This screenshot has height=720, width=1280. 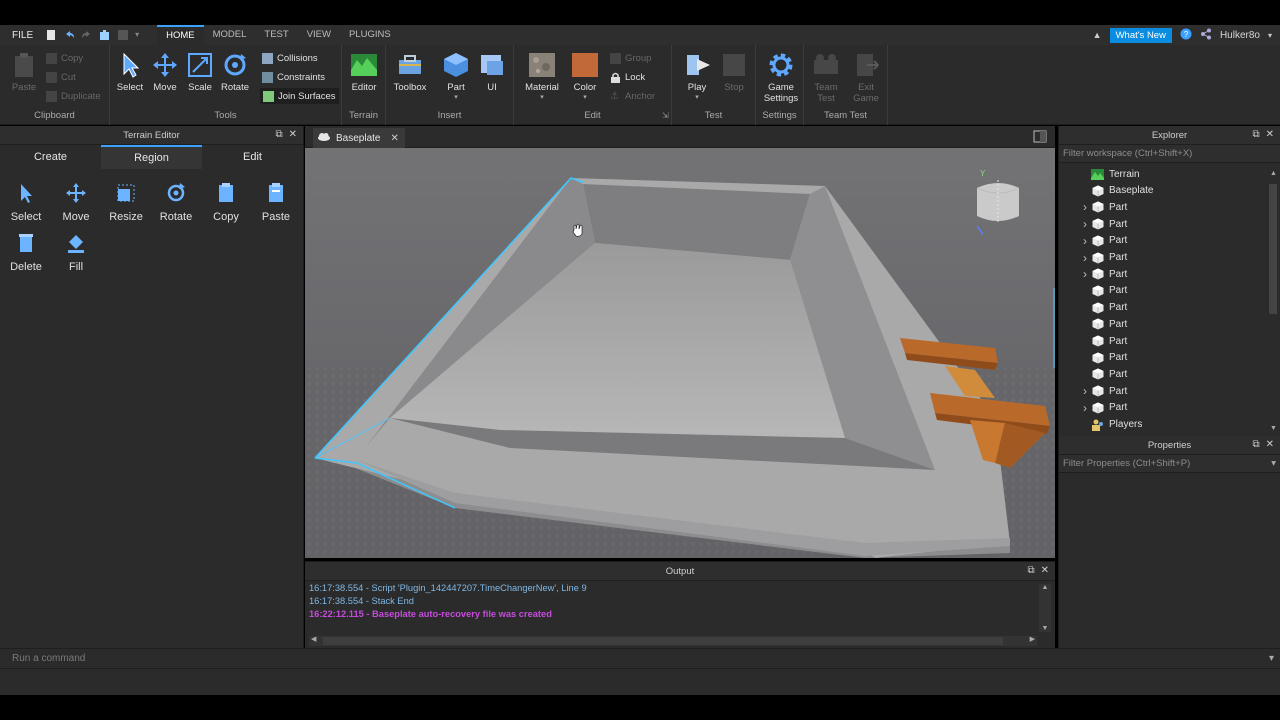 What do you see at coordinates (1271, 658) in the screenshot?
I see `chevron-down-icon: ▾` at bounding box center [1271, 658].